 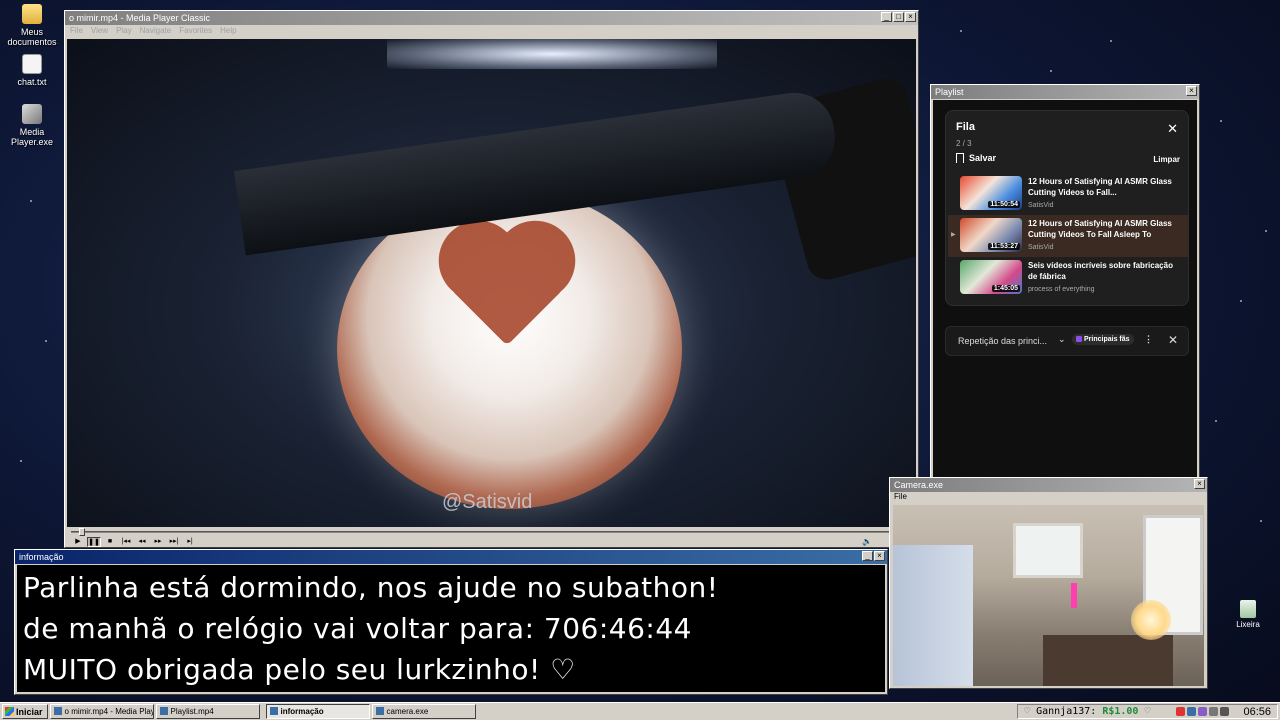 What do you see at coordinates (126, 542) in the screenshot?
I see `skip-back-icon: |◂◂` at bounding box center [126, 542].